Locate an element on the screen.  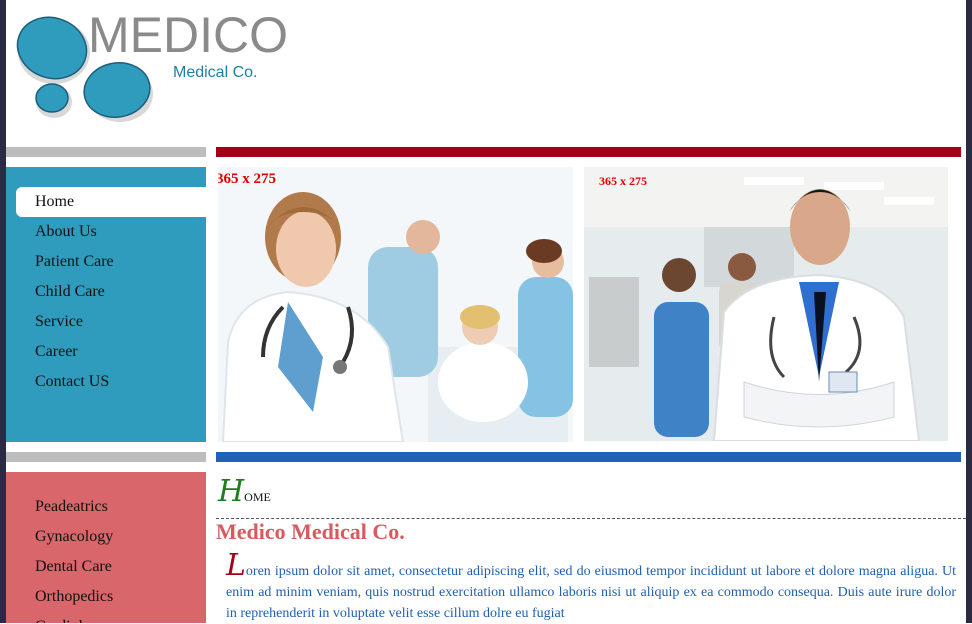
nav-item-patient-care: Patient Care is located at coordinates (106, 262).